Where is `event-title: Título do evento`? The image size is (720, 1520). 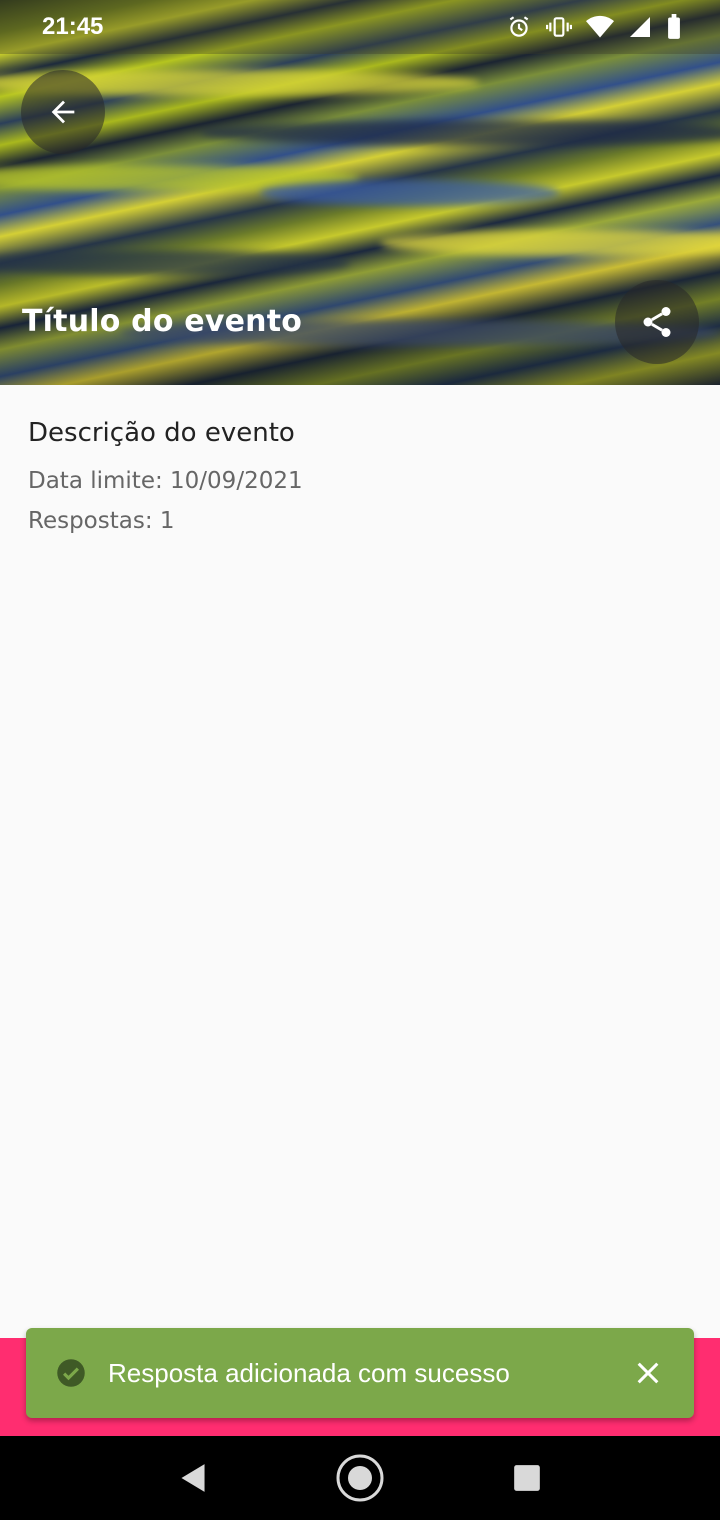 event-title: Título do evento is located at coordinates (162, 321).